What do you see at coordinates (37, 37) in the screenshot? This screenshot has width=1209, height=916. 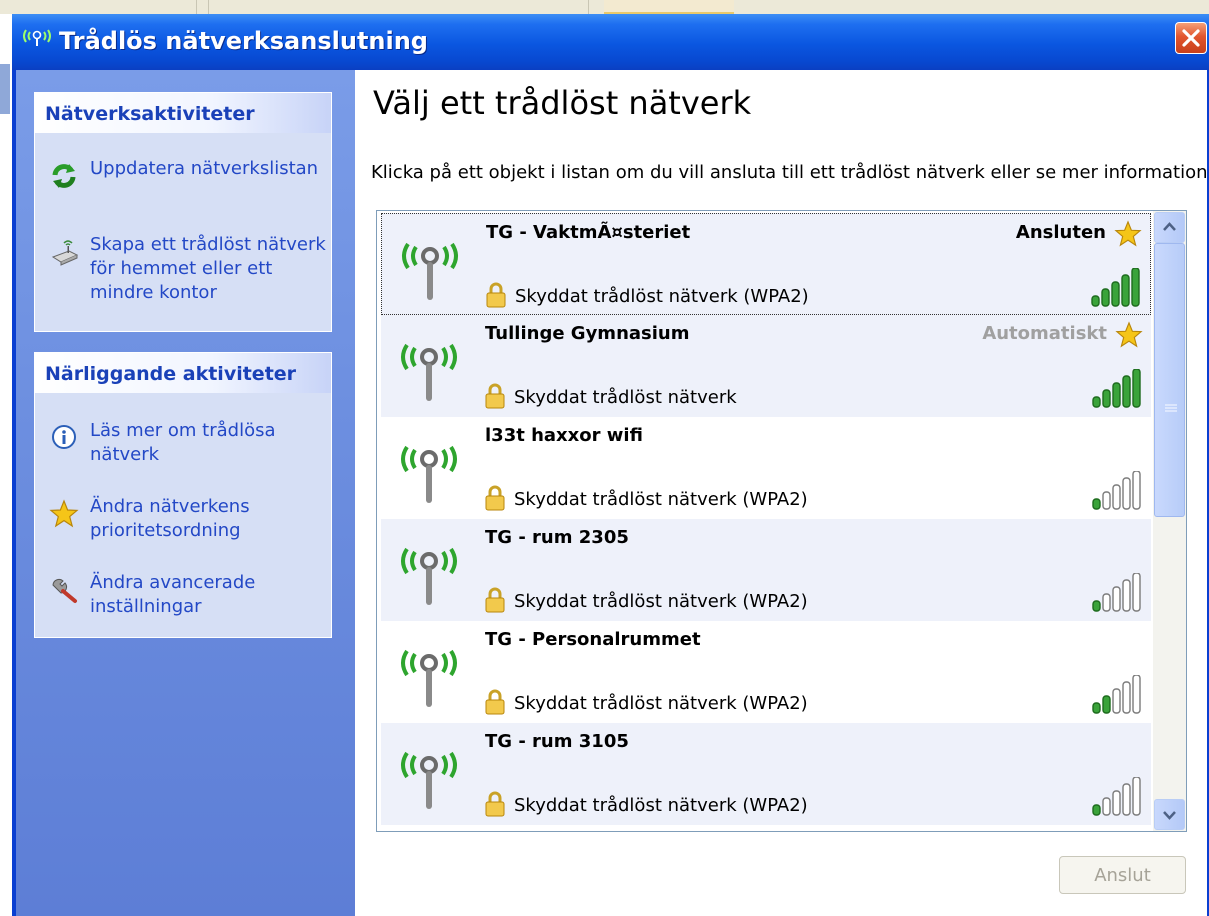 I see `wireless-network-icon` at bounding box center [37, 37].